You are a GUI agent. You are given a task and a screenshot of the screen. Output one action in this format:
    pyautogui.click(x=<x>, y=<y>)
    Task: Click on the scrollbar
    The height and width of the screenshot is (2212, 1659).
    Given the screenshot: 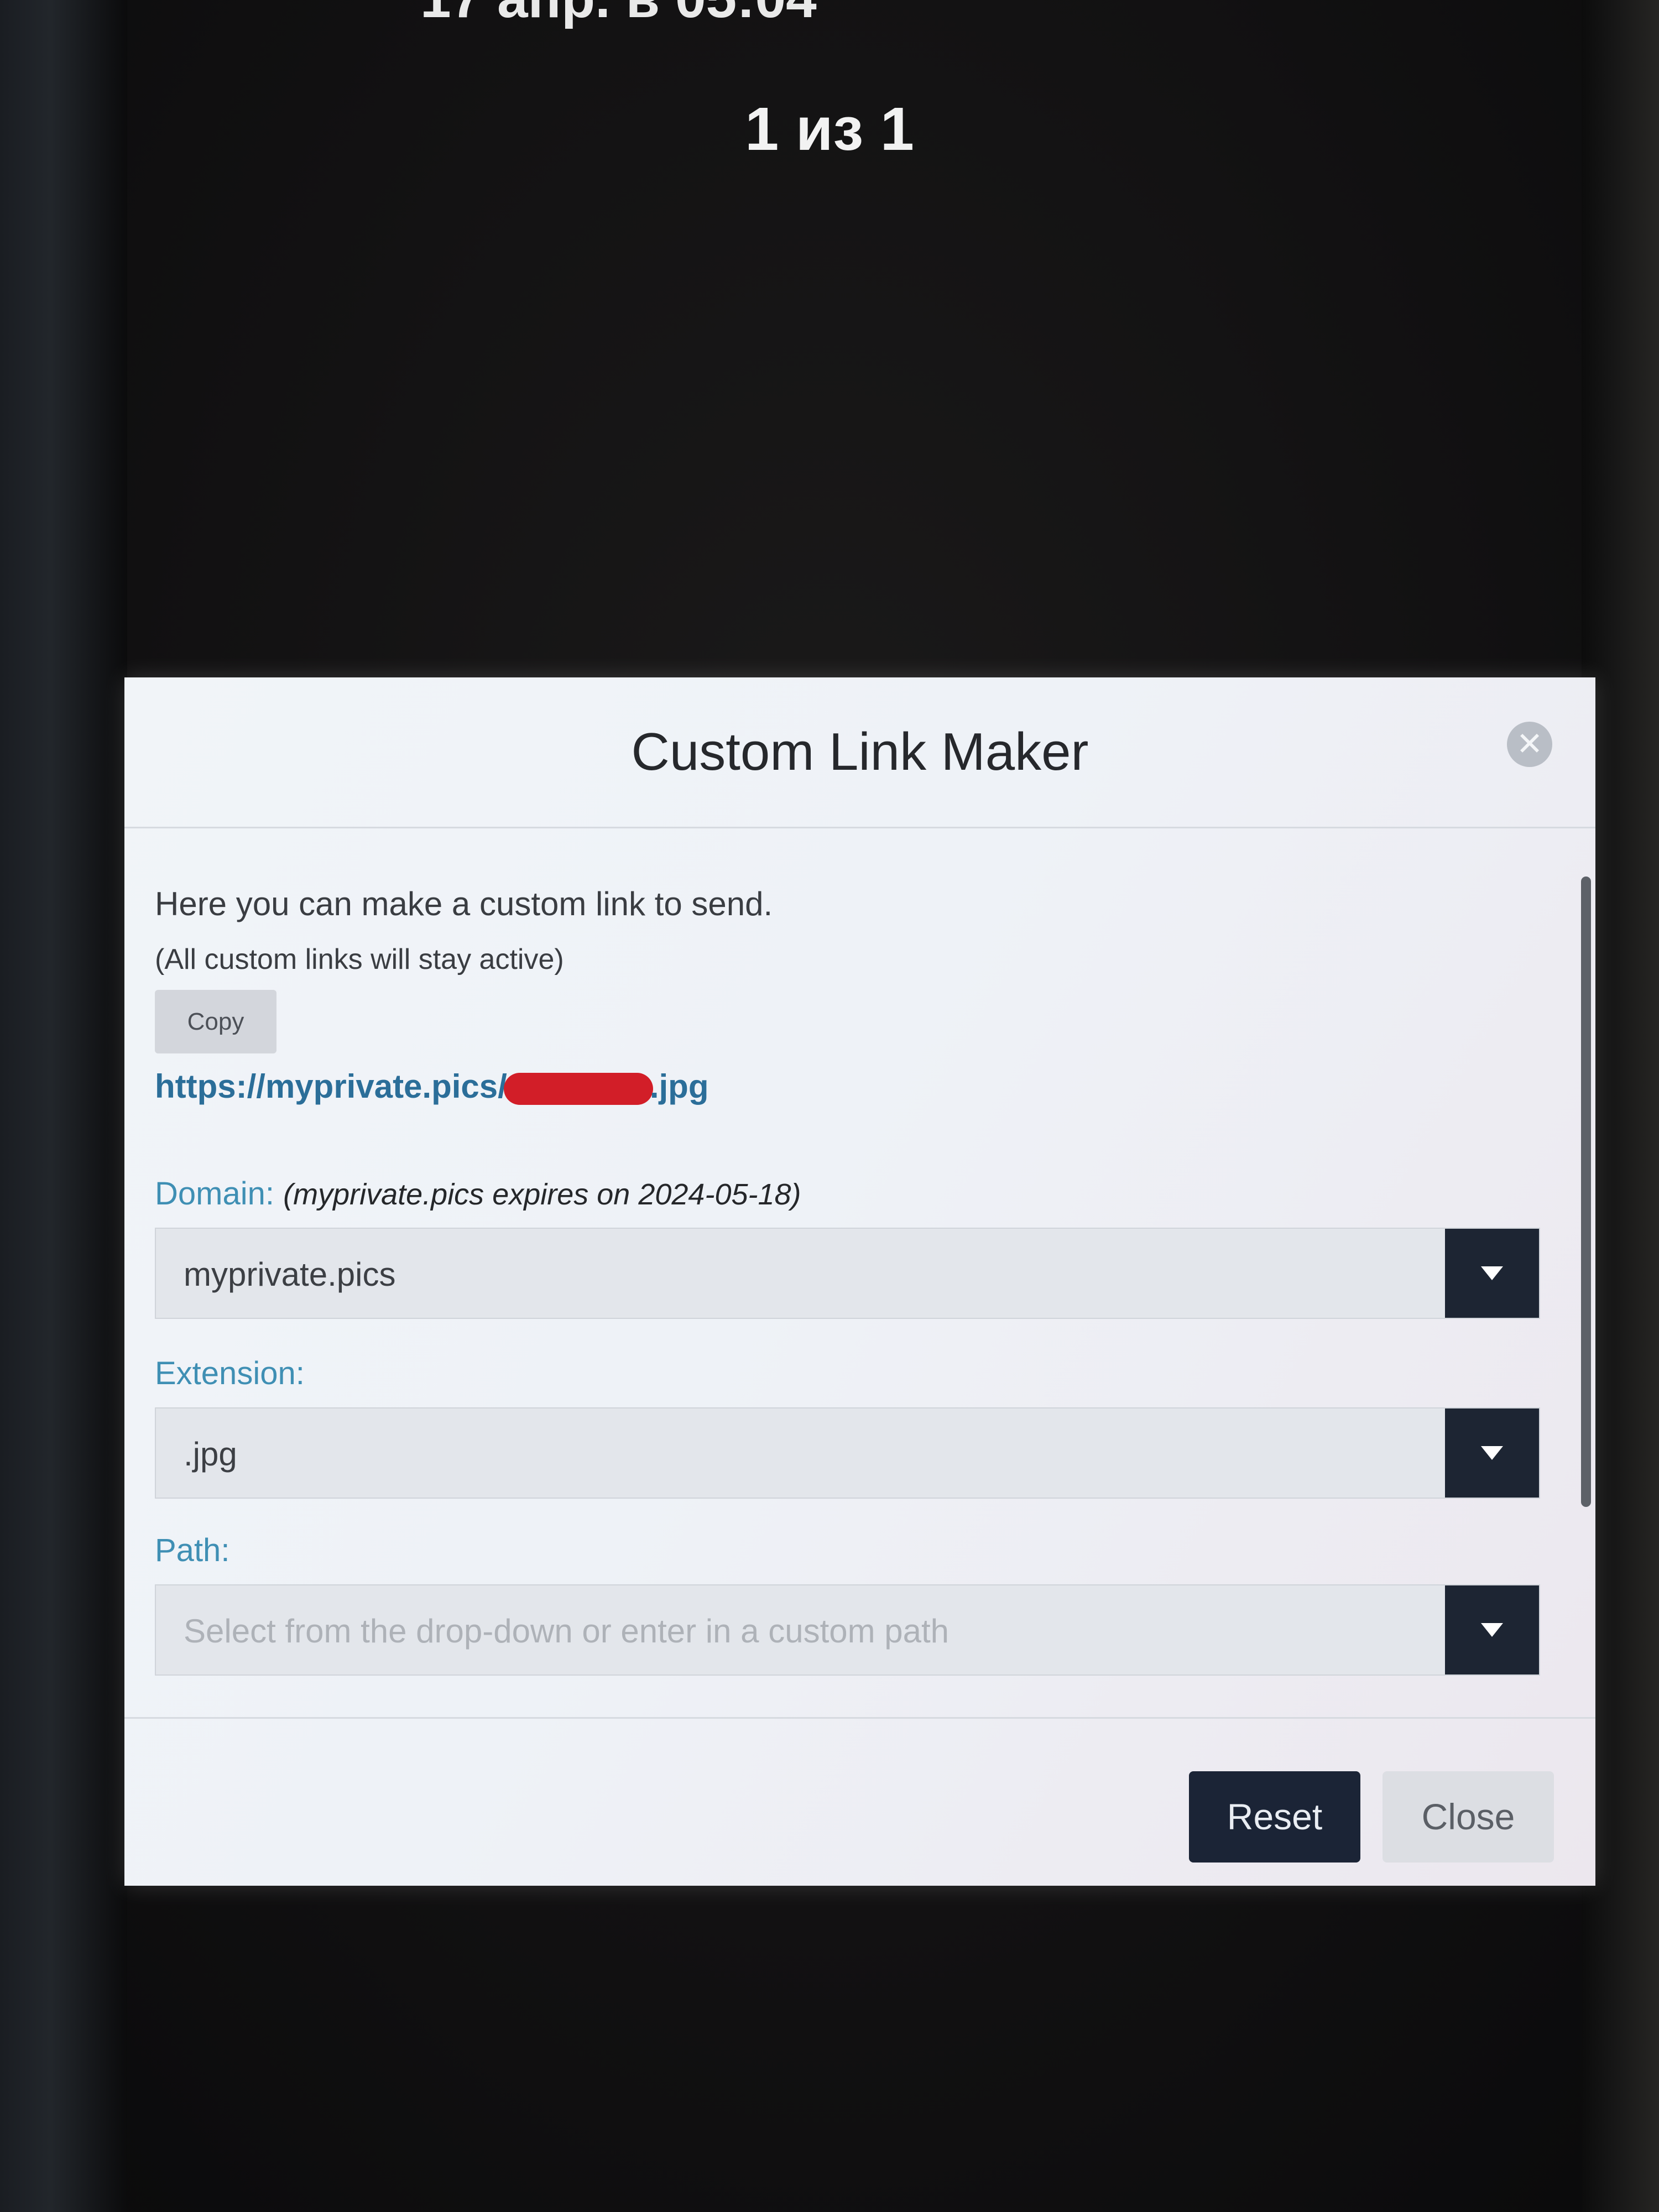 What is the action you would take?
    pyautogui.click(x=1587, y=1275)
    